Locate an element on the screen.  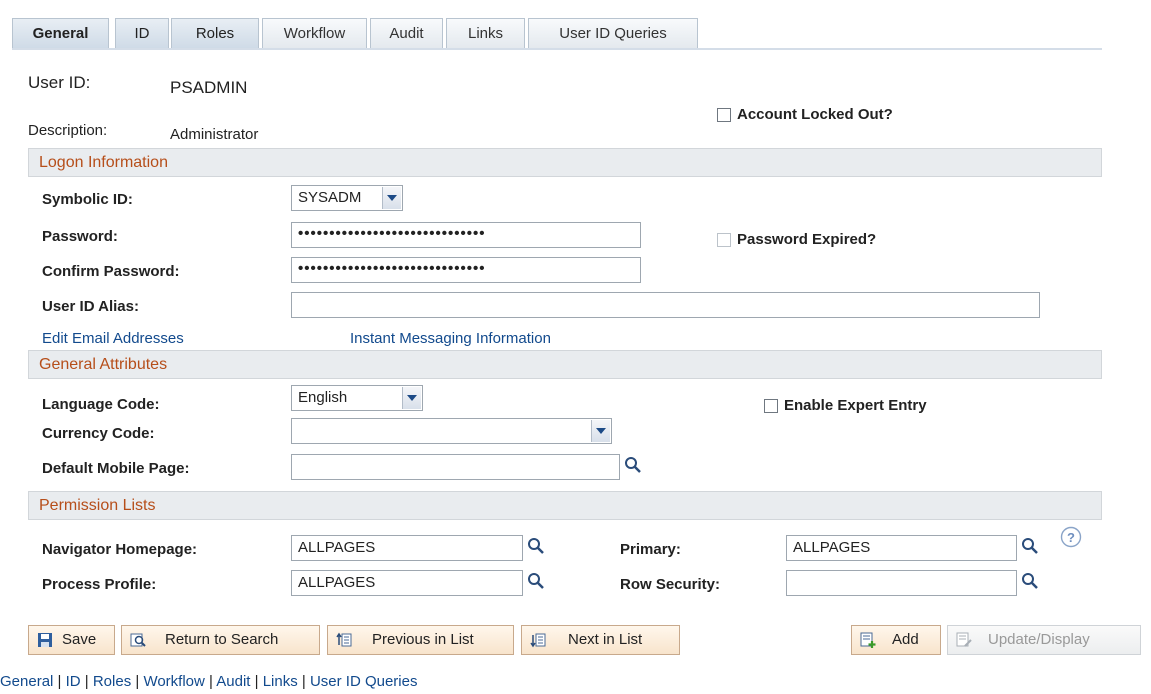
add-icon is located at coordinates (868, 640).